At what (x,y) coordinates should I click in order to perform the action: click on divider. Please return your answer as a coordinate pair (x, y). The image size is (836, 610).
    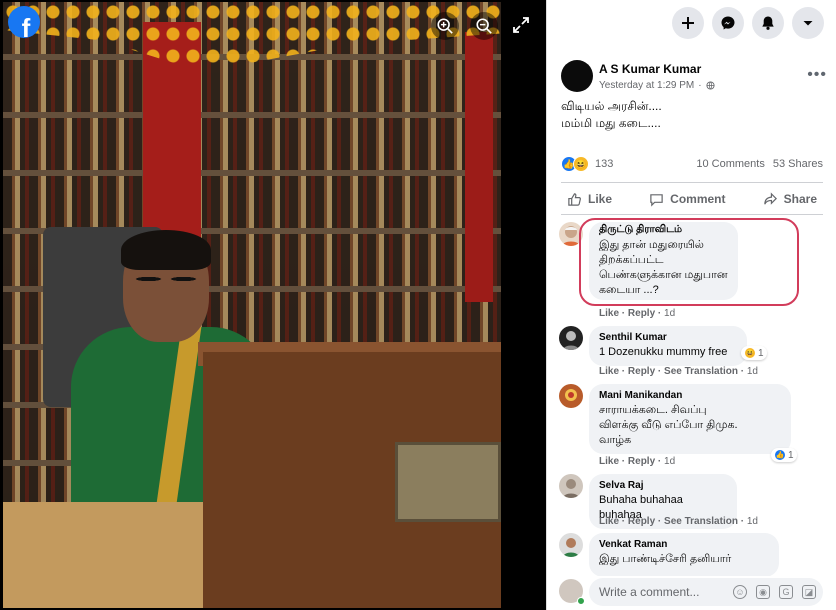
    Looking at the image, I should click on (692, 214).